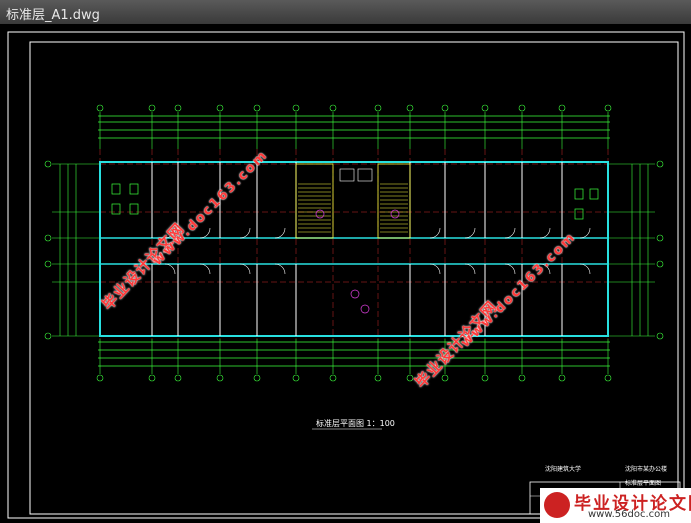 The width and height of the screenshot is (691, 523). I want to click on logo-url: www.56doc.com, so click(629, 514).